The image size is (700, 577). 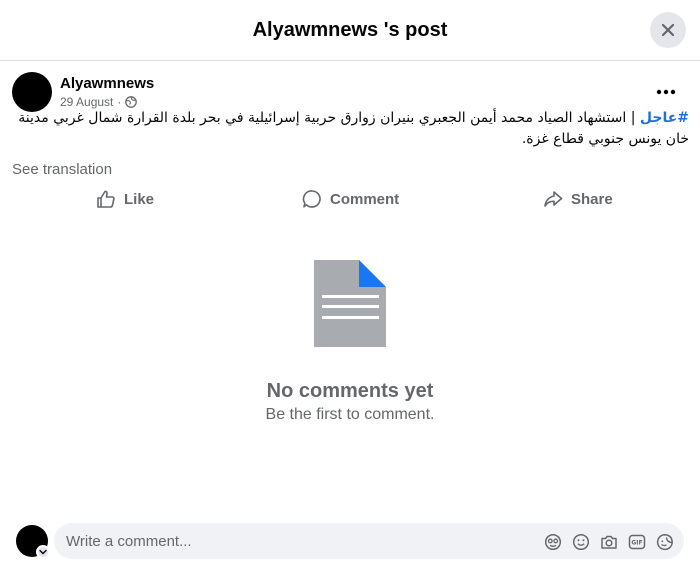 What do you see at coordinates (350, 414) in the screenshot?
I see `empty-state-subtitle: Be the first to comment.` at bounding box center [350, 414].